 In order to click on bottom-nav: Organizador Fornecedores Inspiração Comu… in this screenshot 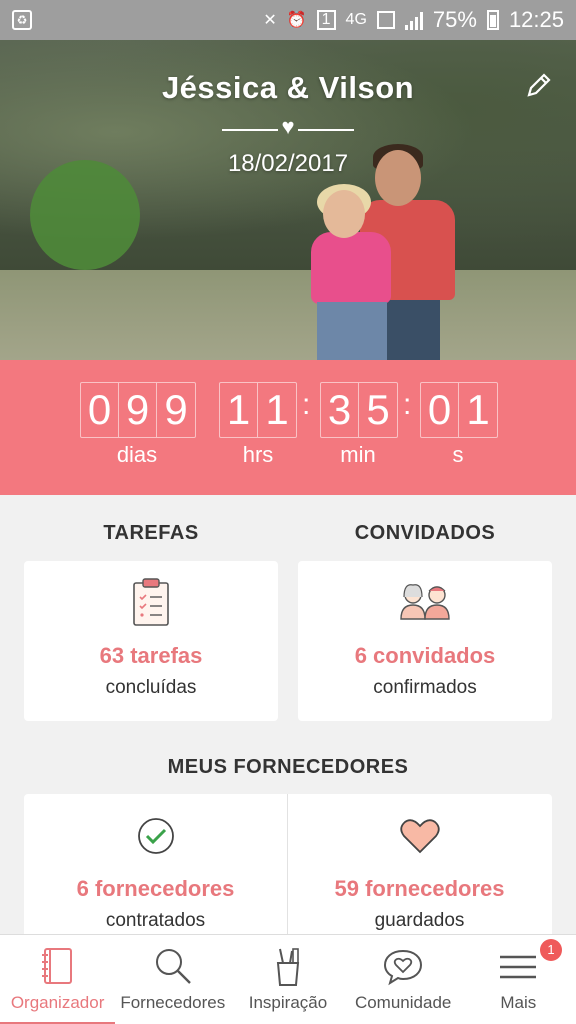, I will do `click(288, 979)`.